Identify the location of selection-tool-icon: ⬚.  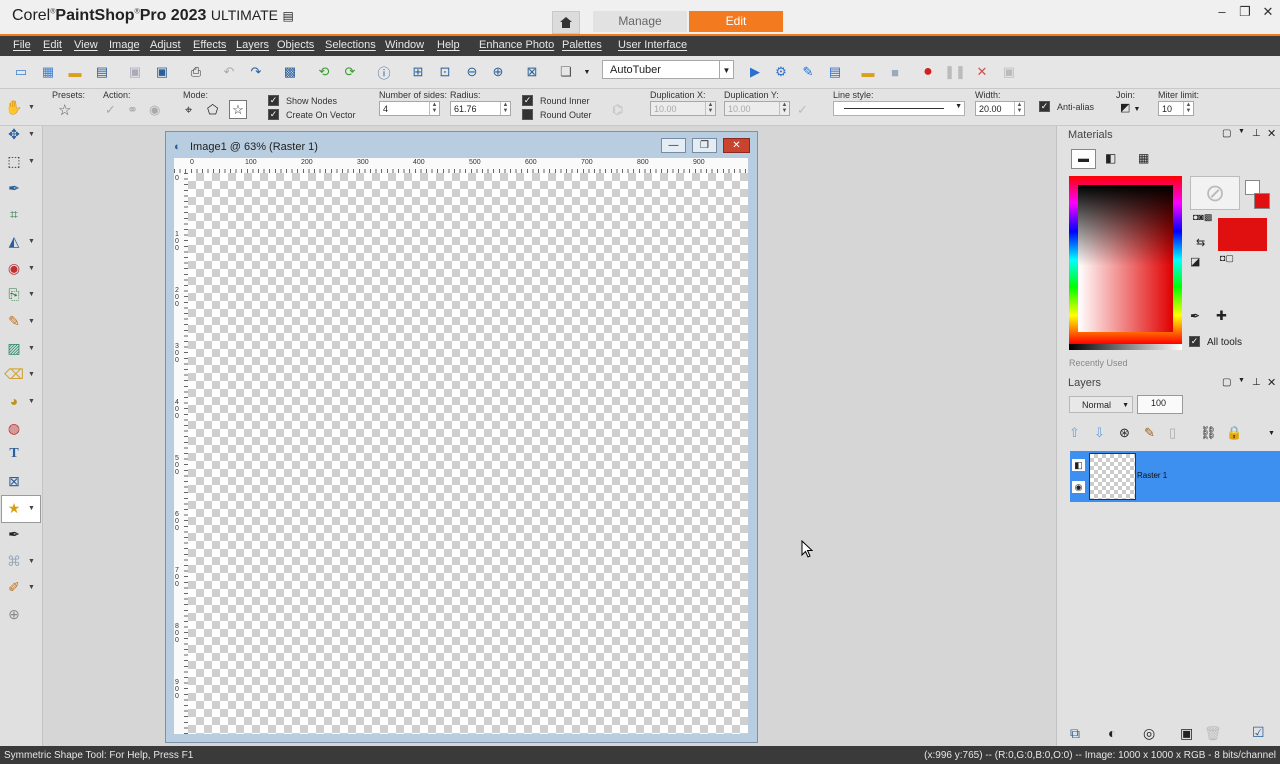
(14, 161).